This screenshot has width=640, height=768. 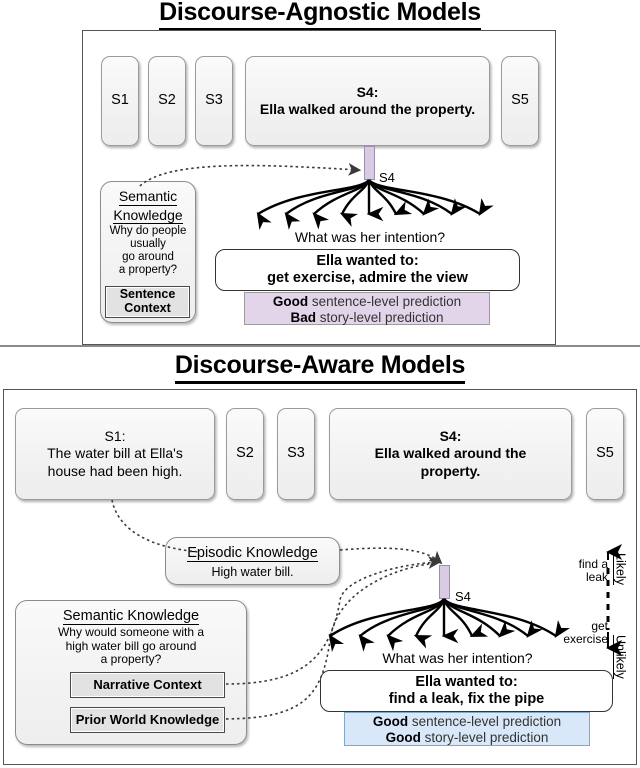 I want to click on top-prediction-rest-1: sentence-level prediction, so click(x=385, y=301).